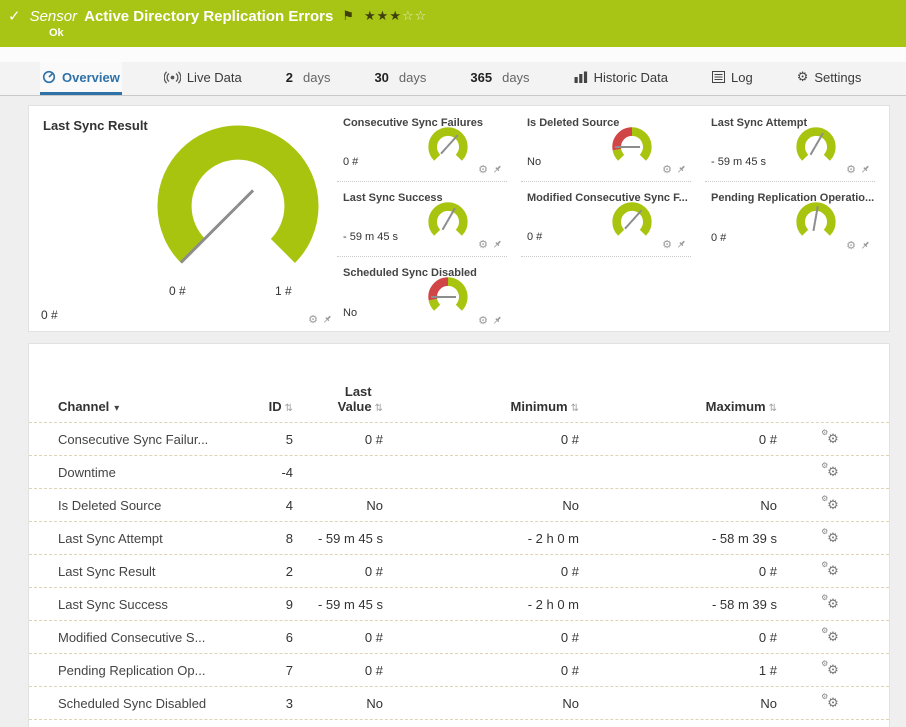 The width and height of the screenshot is (906, 727). I want to click on gauge-title: Is Deleted Source, so click(573, 123).